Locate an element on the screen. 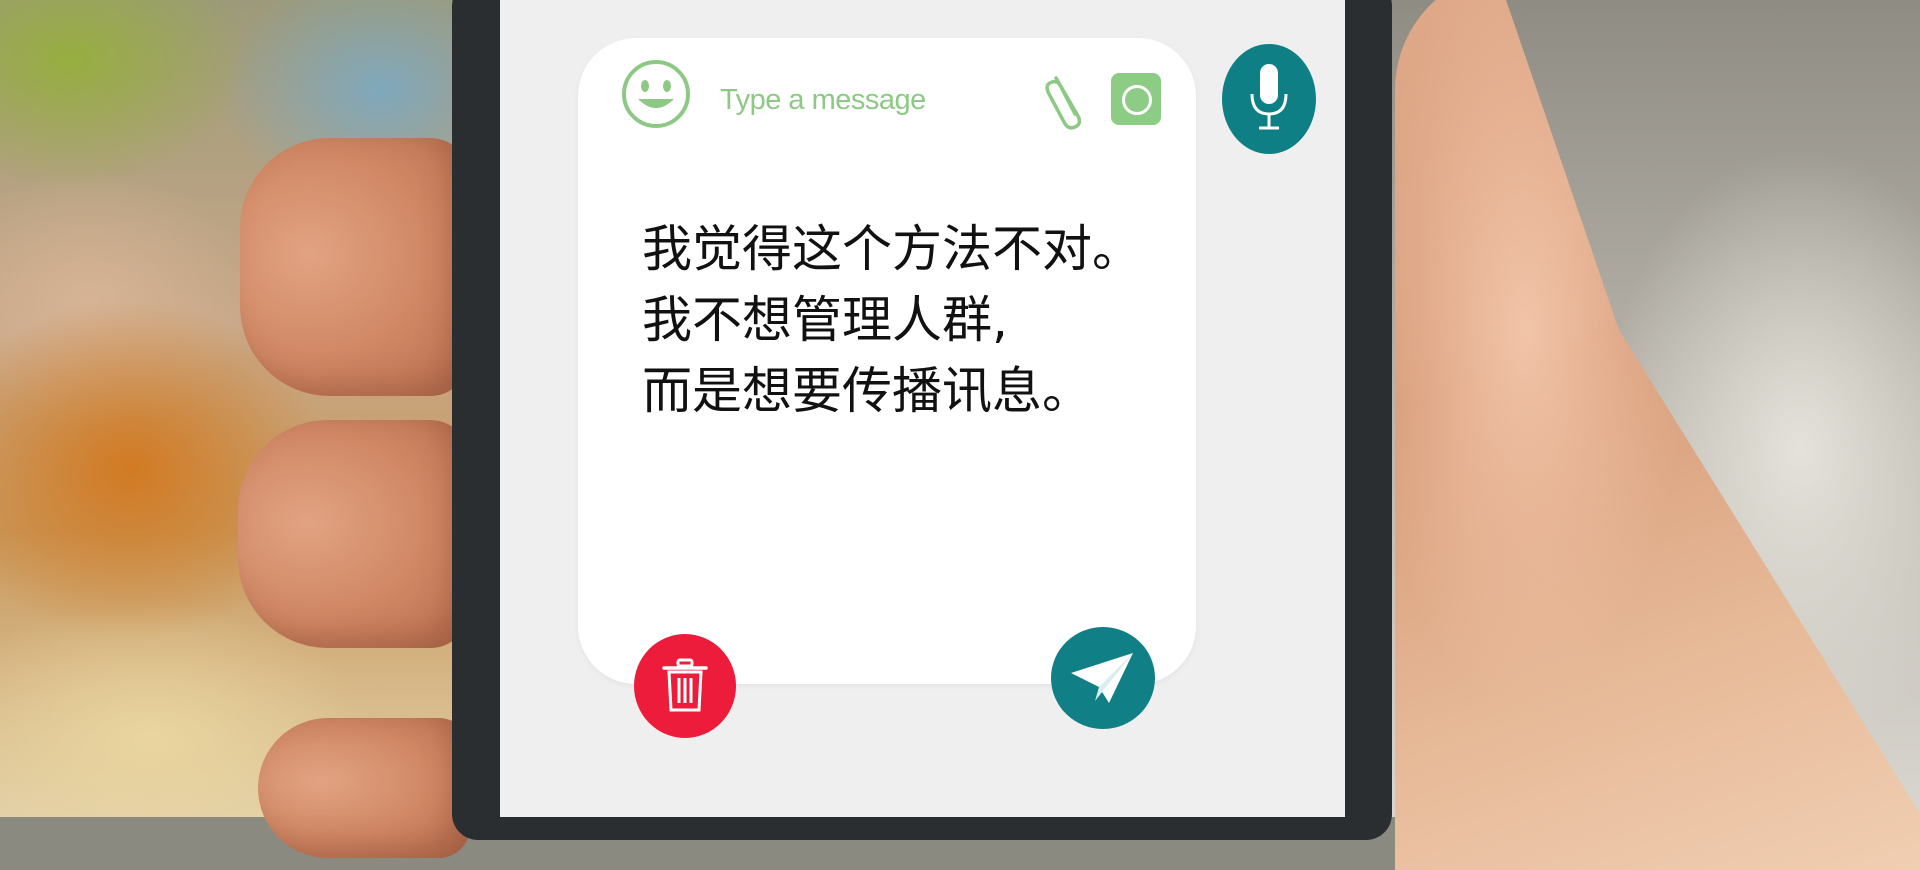  message-line: 我不想管理人群, is located at coordinates (825, 320).